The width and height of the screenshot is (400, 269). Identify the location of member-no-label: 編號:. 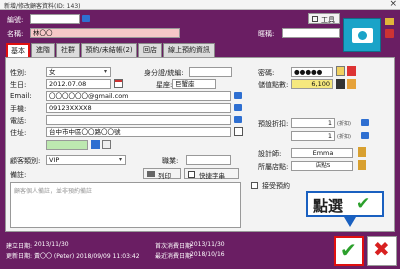
(15, 20).